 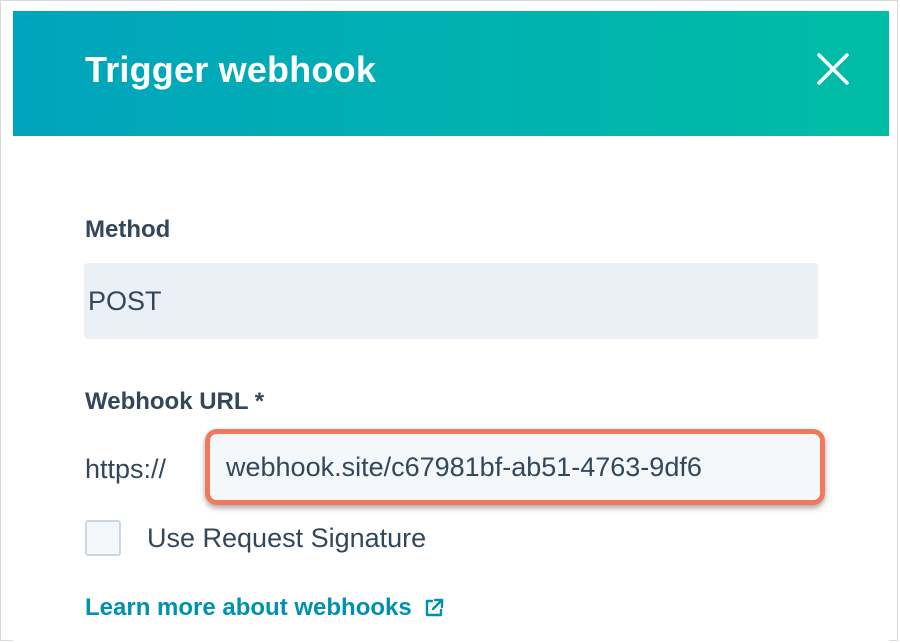 I want to click on close-icon, so click(x=833, y=69).